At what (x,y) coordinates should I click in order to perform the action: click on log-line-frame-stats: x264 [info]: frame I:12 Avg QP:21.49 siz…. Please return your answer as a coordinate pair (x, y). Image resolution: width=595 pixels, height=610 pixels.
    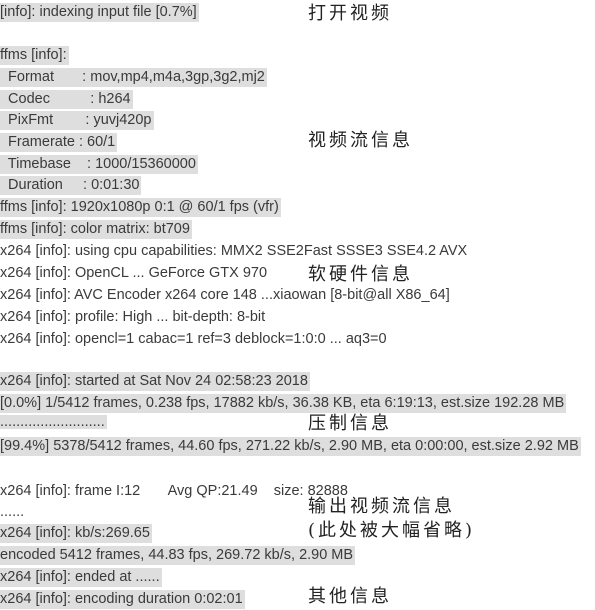
    Looking at the image, I should click on (174, 491).